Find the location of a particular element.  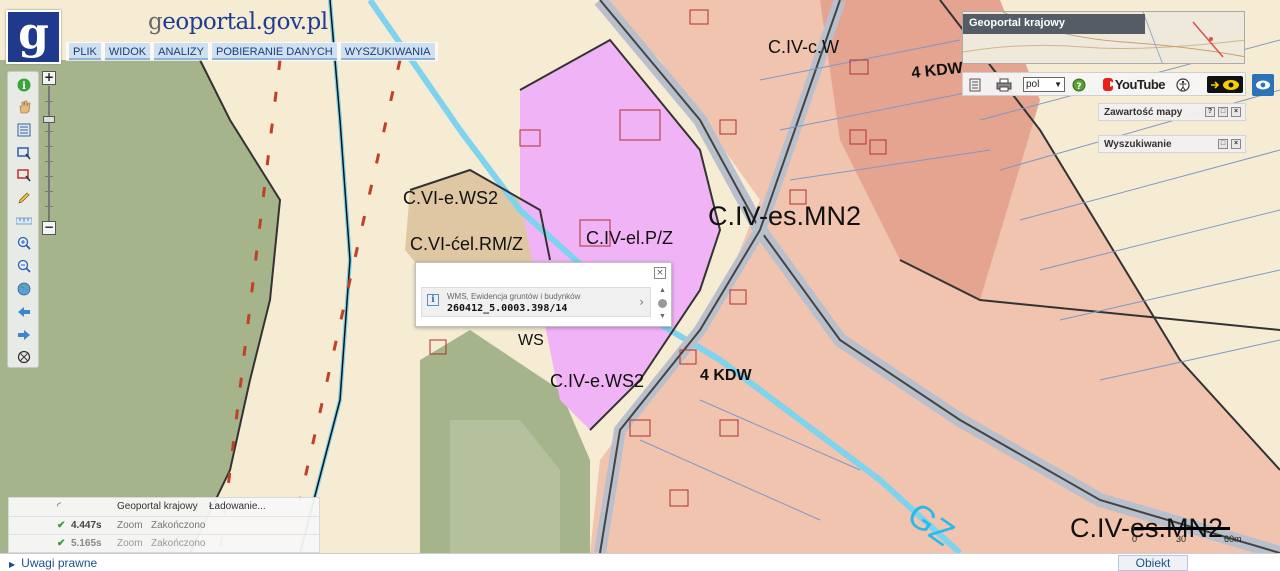

chevron-down-icon: ▼ is located at coordinates (1058, 84).